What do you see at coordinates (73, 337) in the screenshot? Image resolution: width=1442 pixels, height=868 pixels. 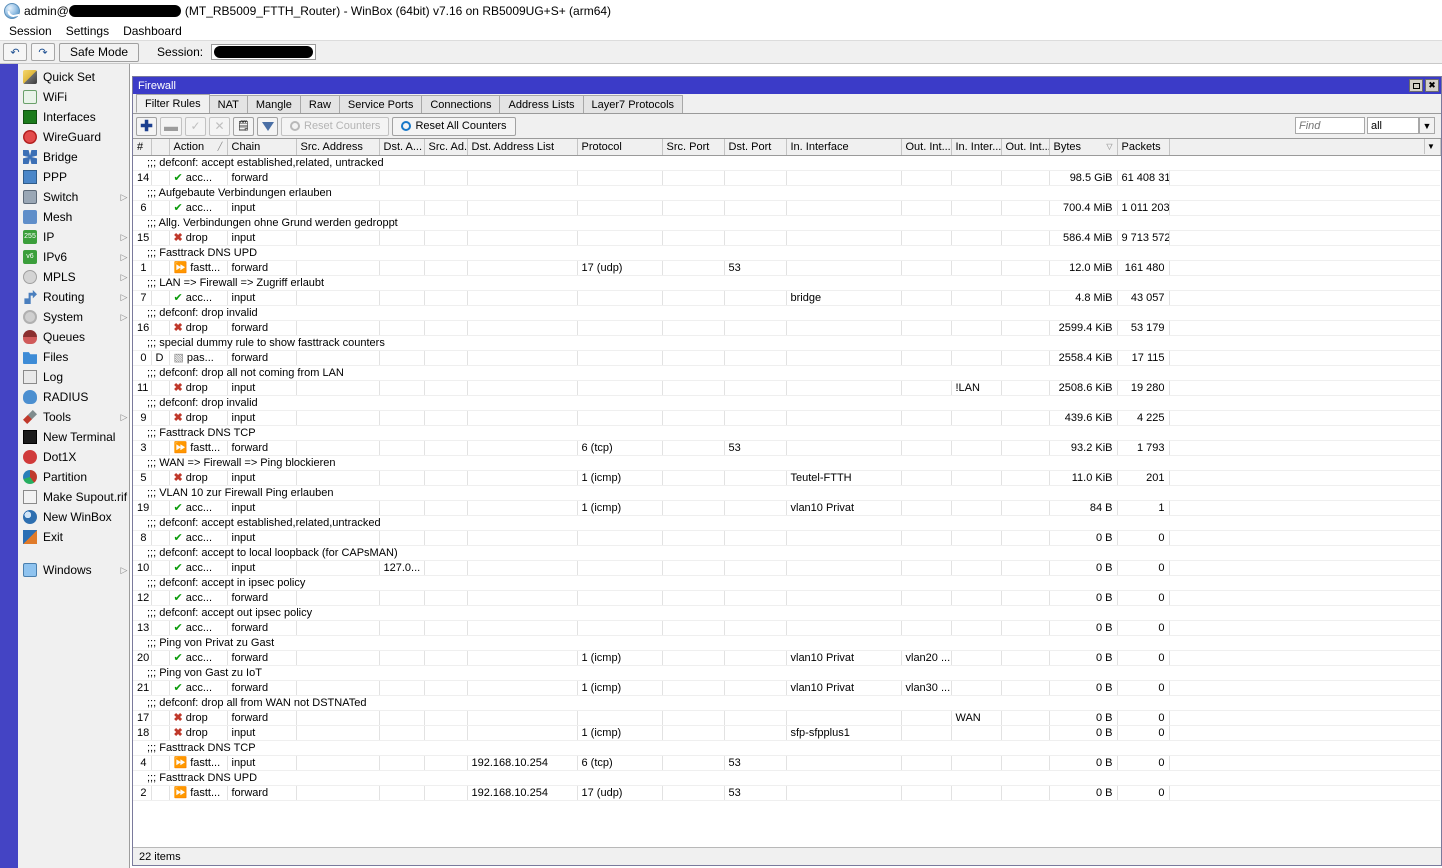 I see `sidebar-item-queues: Queues` at bounding box center [73, 337].